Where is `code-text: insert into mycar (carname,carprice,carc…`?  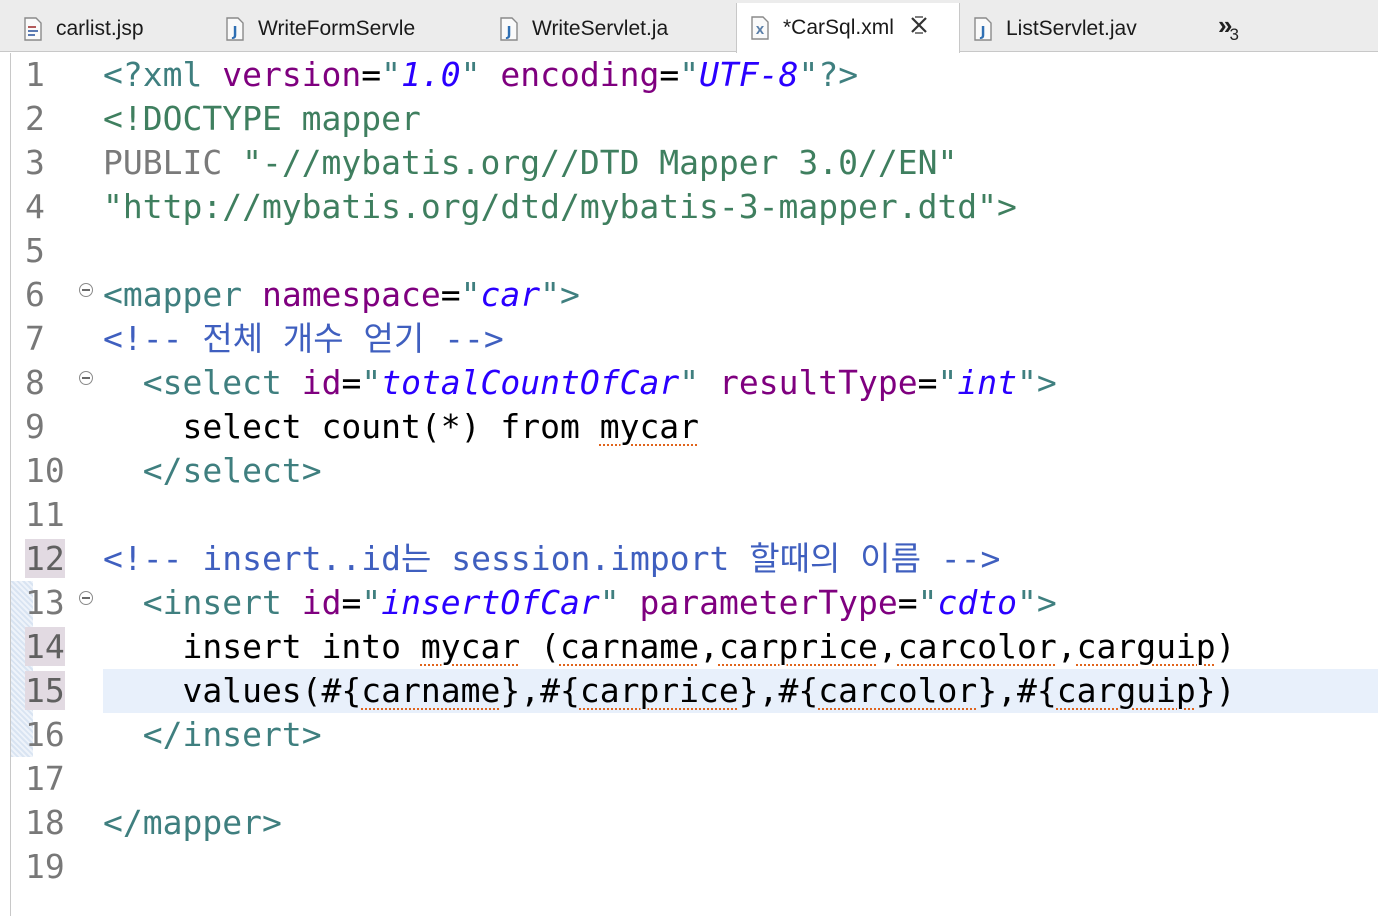
code-text: insert into mycar (carname,carprice,carc… is located at coordinates (669, 646).